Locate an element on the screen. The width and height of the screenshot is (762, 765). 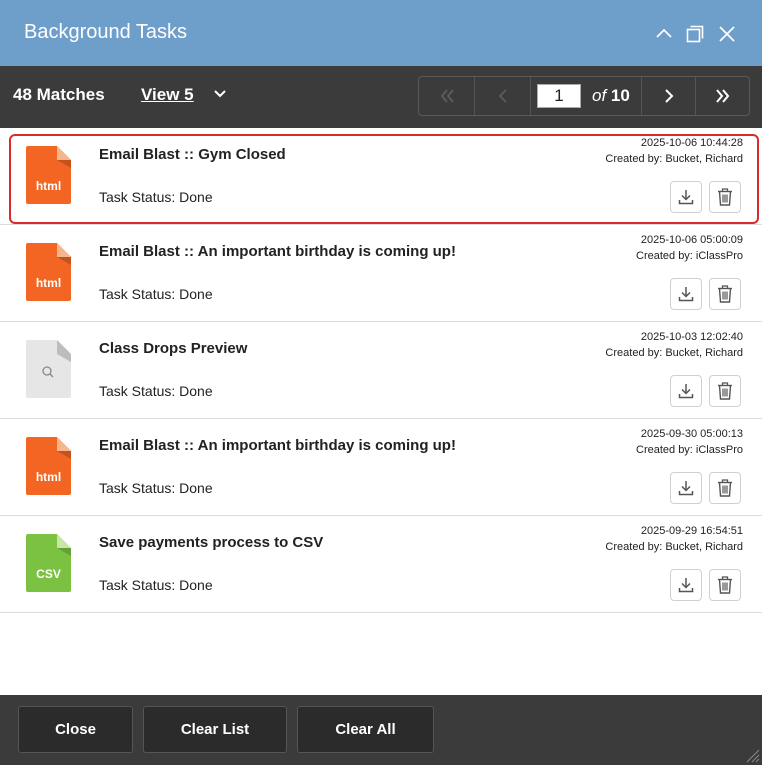
chevron-left-icon is located at coordinates (502, 96).